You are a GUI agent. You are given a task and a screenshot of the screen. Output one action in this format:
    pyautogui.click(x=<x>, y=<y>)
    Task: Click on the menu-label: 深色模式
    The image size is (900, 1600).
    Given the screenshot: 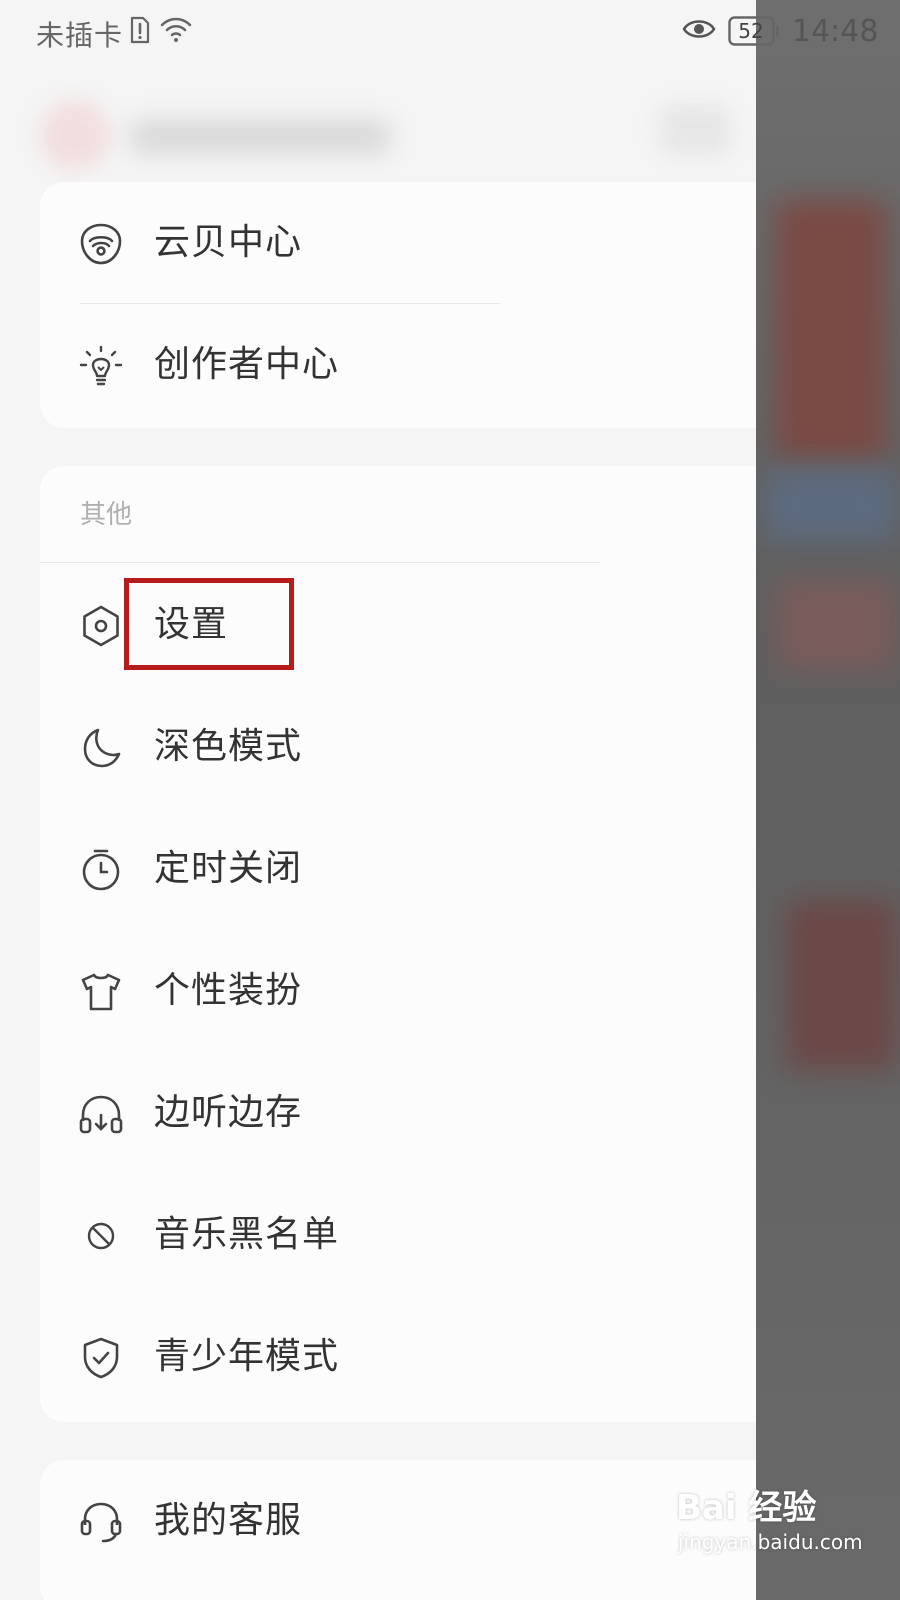 What is the action you would take?
    pyautogui.click(x=228, y=746)
    